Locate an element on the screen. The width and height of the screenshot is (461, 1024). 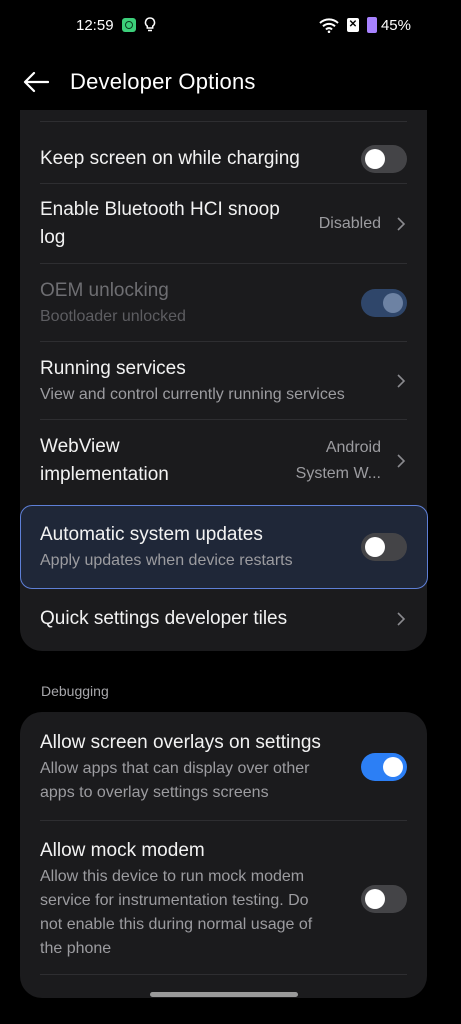
allow-mock-modem-toggle is located at coordinates (384, 899).